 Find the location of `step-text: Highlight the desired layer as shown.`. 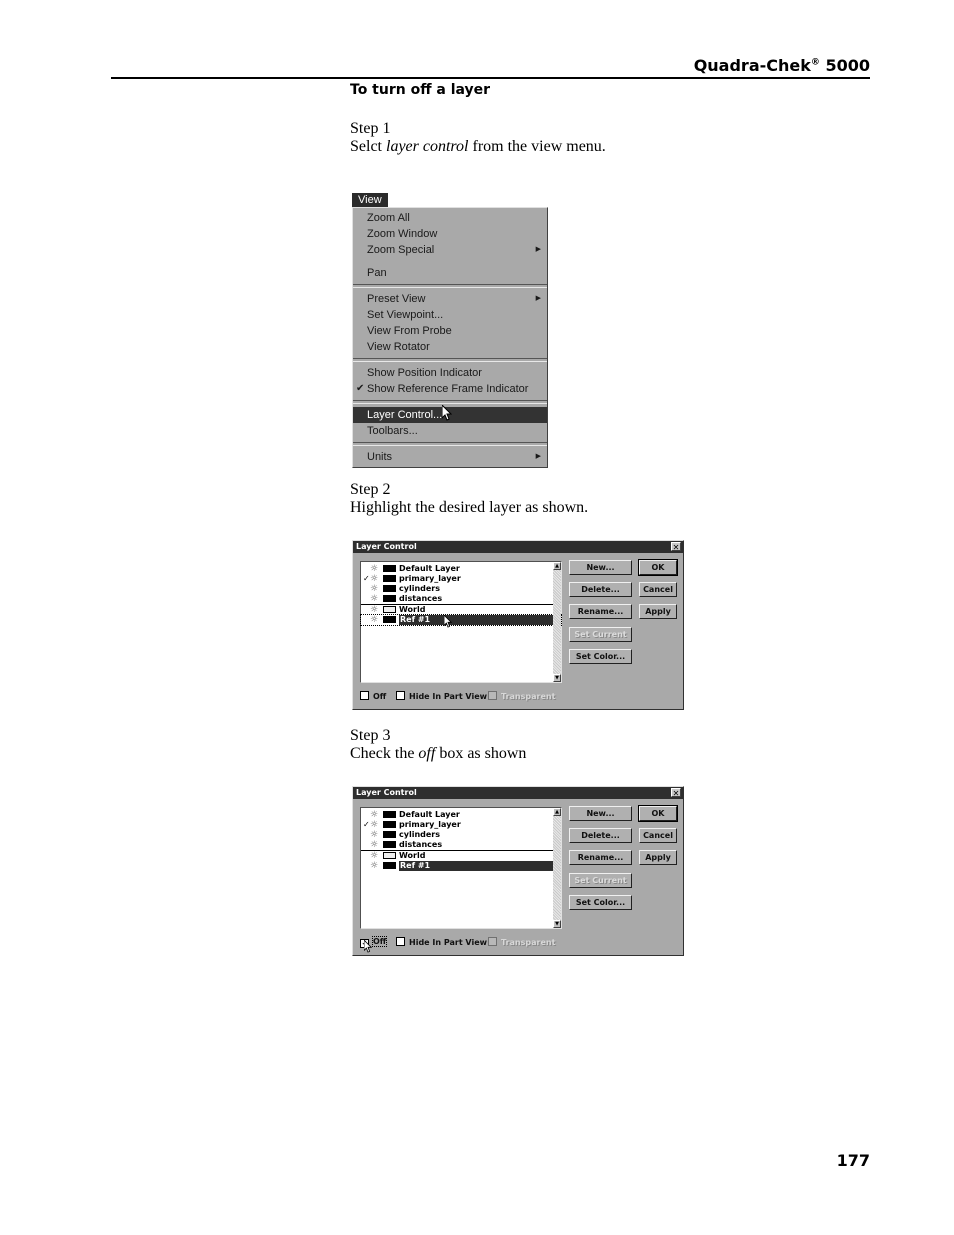

step-text: Highlight the desired layer as shown. is located at coordinates (469, 507).